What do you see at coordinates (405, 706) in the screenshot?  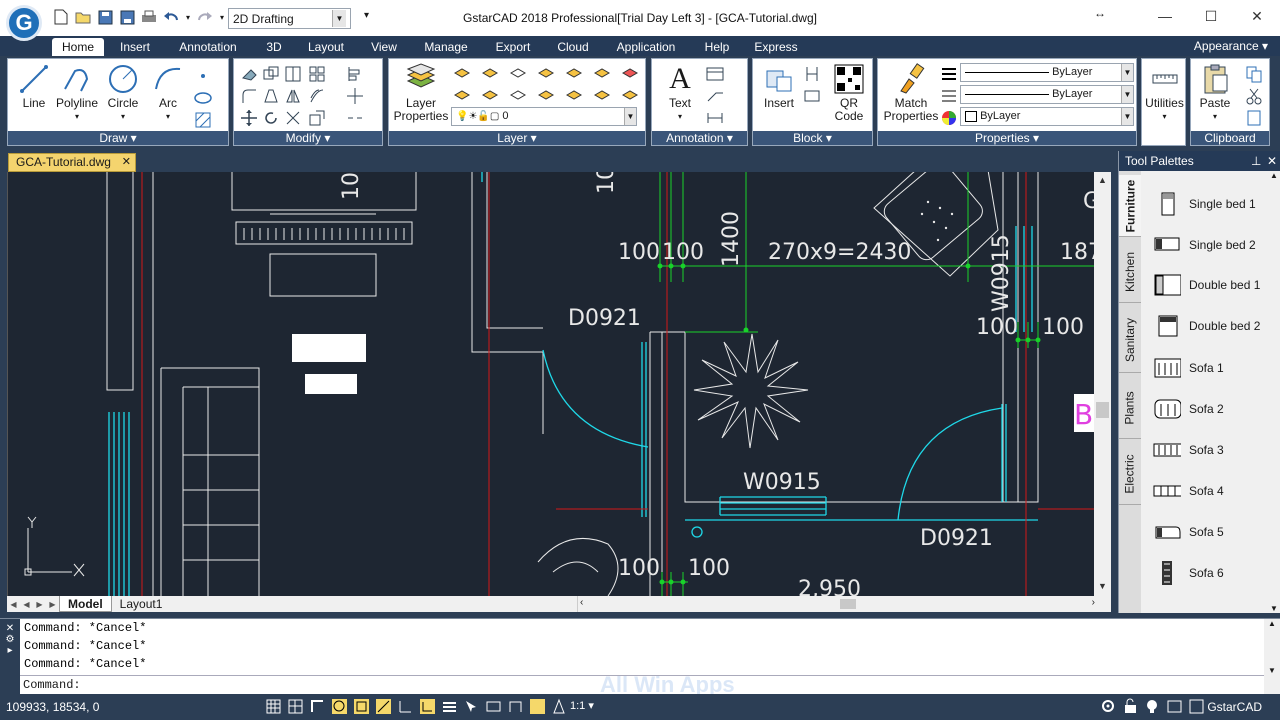 I see `dynamic-ucs-icon` at bounding box center [405, 706].